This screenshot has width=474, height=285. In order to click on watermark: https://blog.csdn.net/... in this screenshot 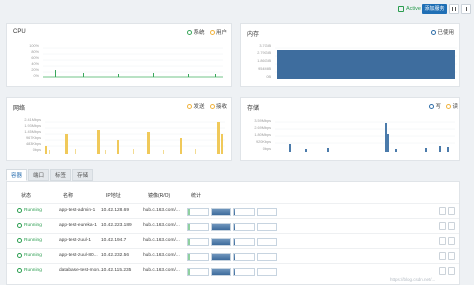, I will do `click(413, 279)`.